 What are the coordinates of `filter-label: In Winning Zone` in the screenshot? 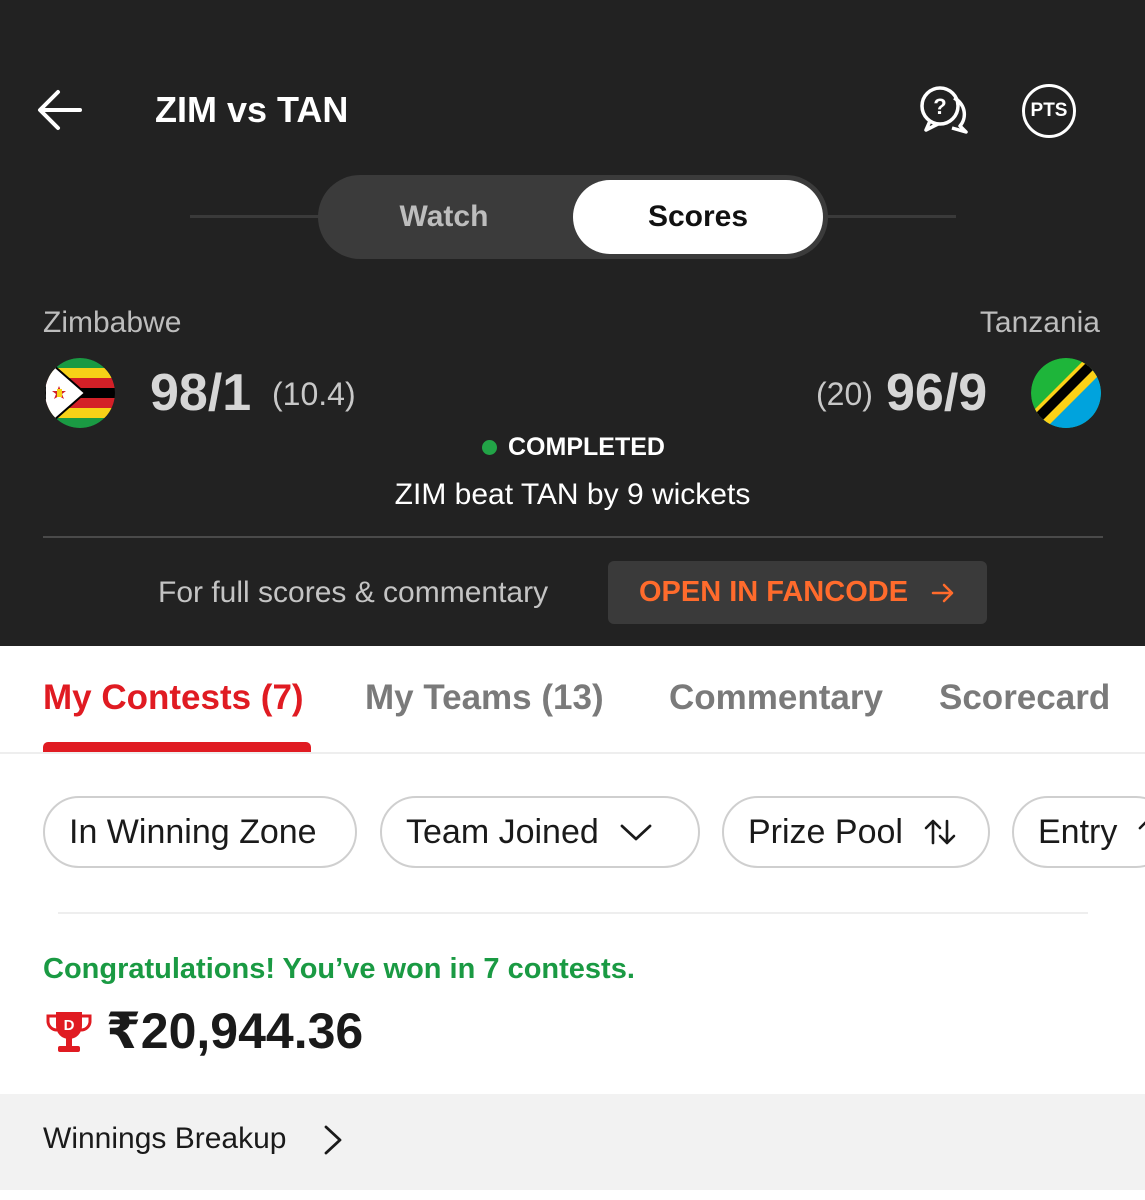 It's located at (193, 831).